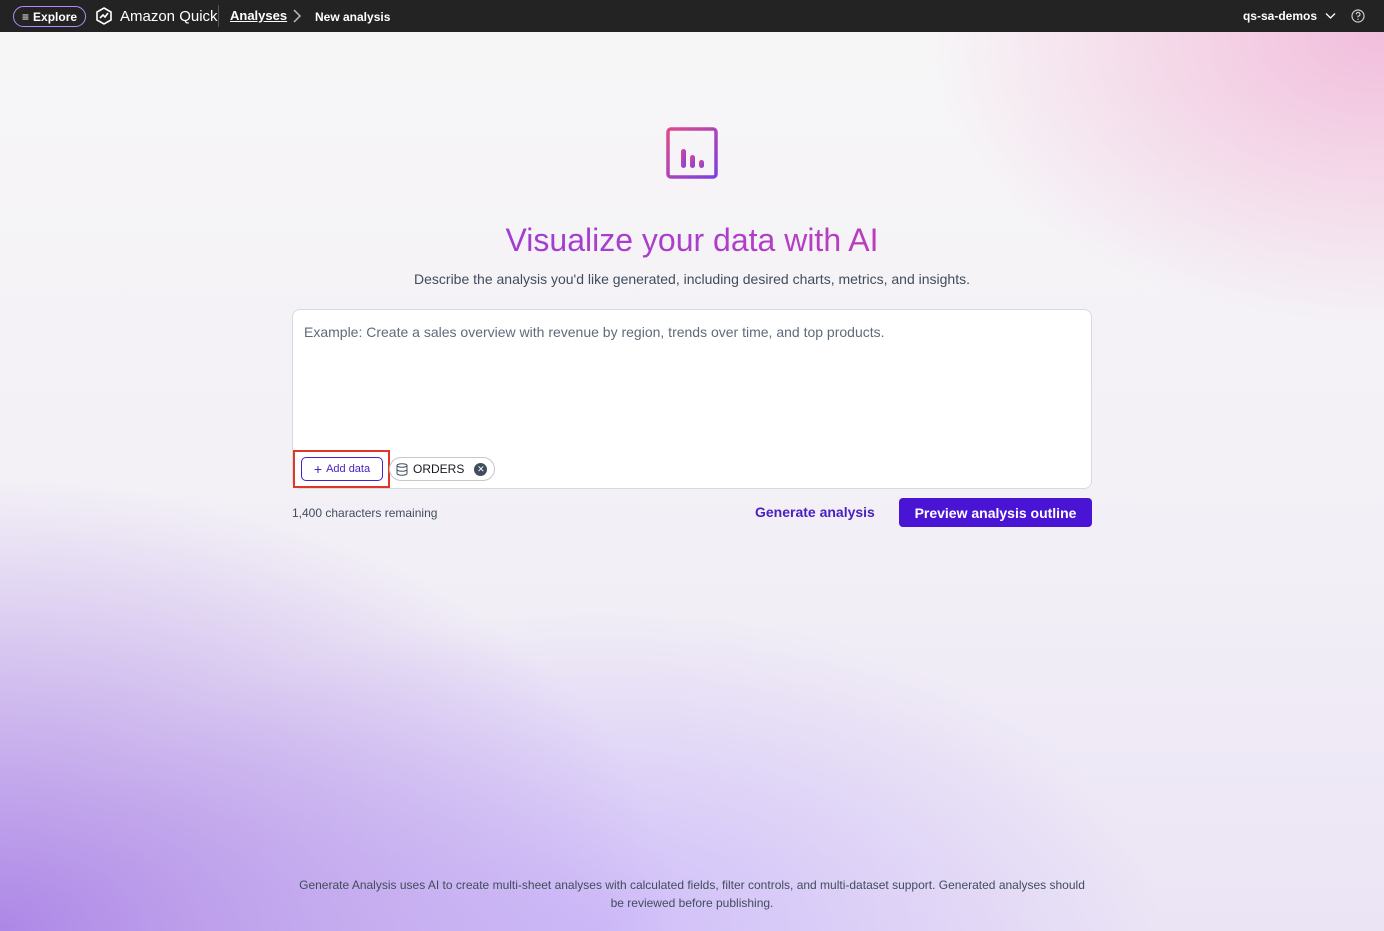 This screenshot has height=931, width=1384. Describe the element at coordinates (1279, 16) in the screenshot. I see `account-name: qs-sa-demos` at that location.